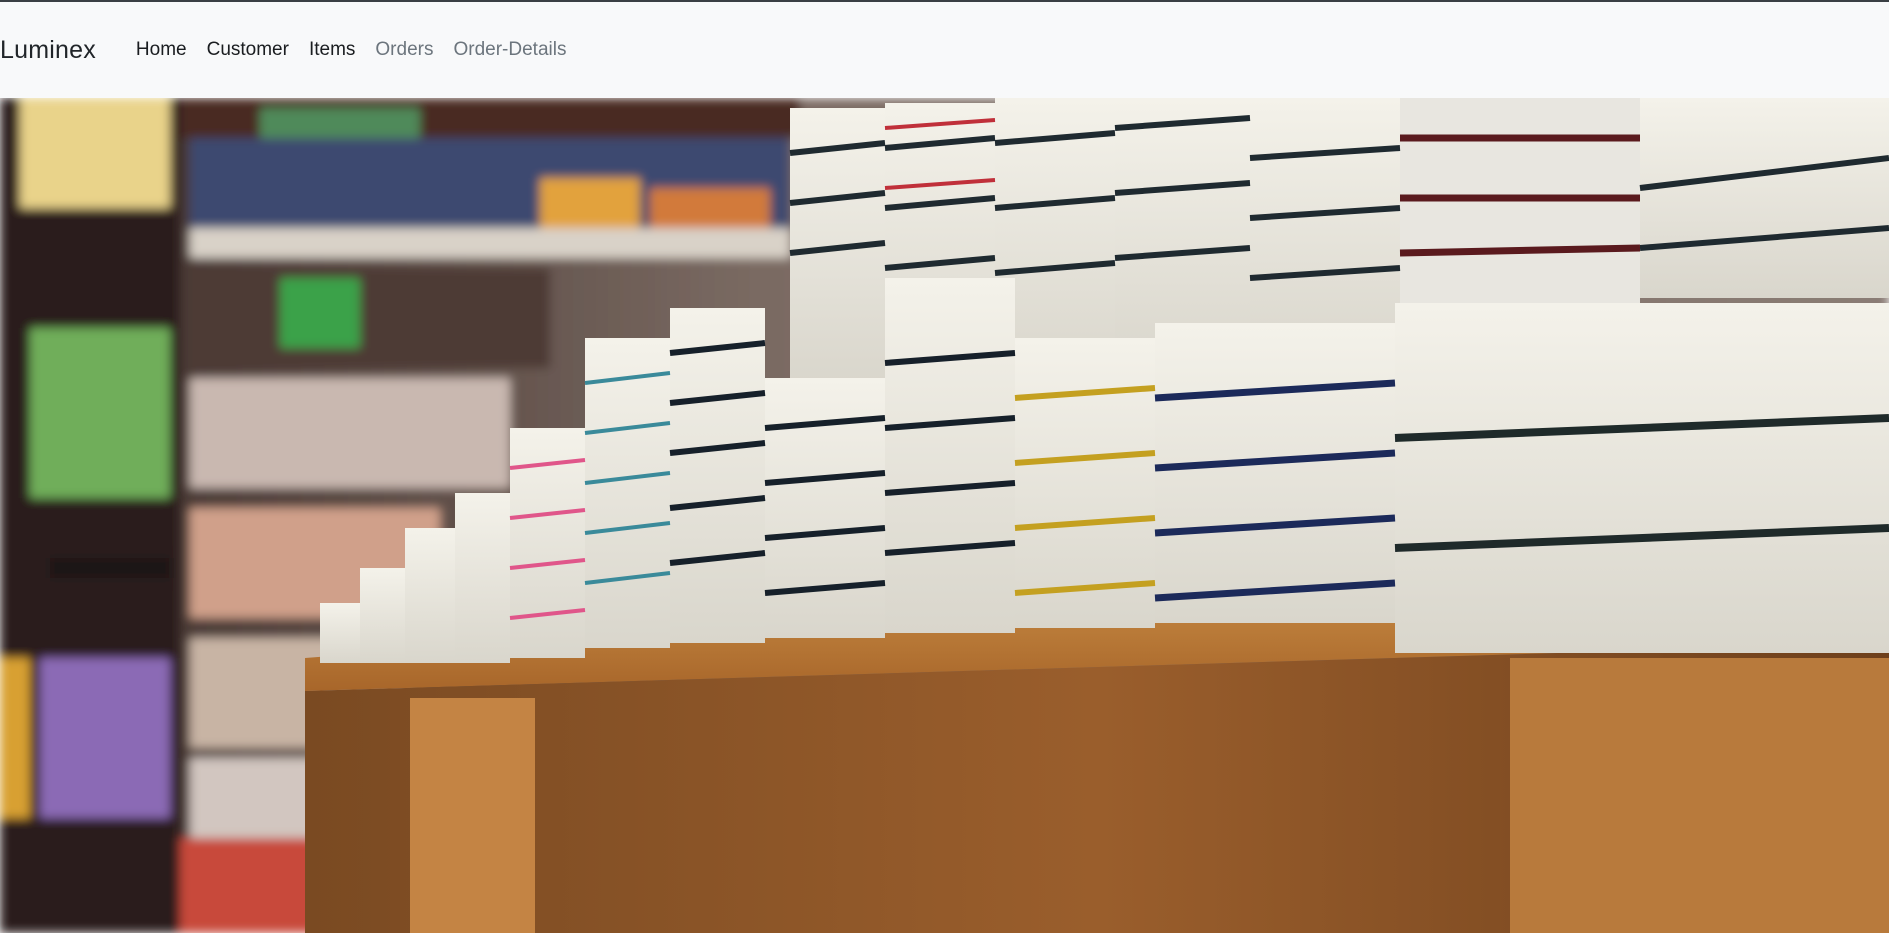 The height and width of the screenshot is (933, 1889). I want to click on nav-link-home: Home, so click(161, 50).